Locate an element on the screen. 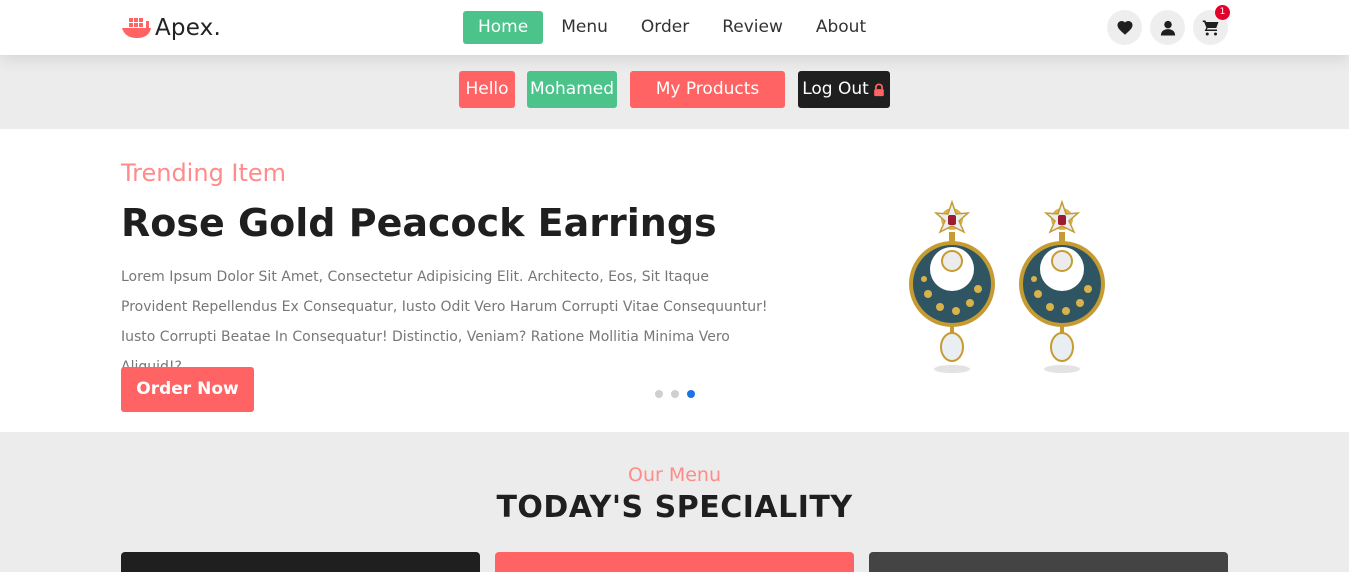 The width and height of the screenshot is (1349, 572). heart-icon is located at coordinates (1124, 27).